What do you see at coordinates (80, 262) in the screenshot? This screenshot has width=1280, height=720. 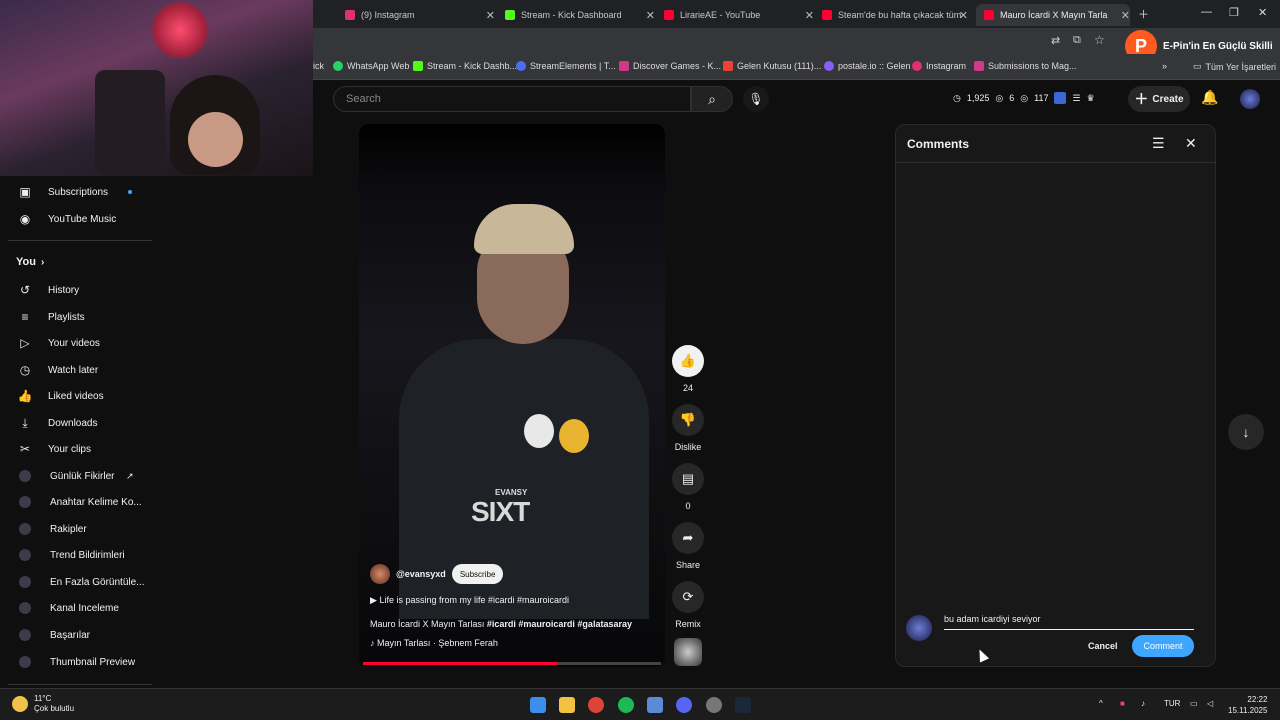 I see `sidebar-you-heading: You ›` at bounding box center [80, 262].